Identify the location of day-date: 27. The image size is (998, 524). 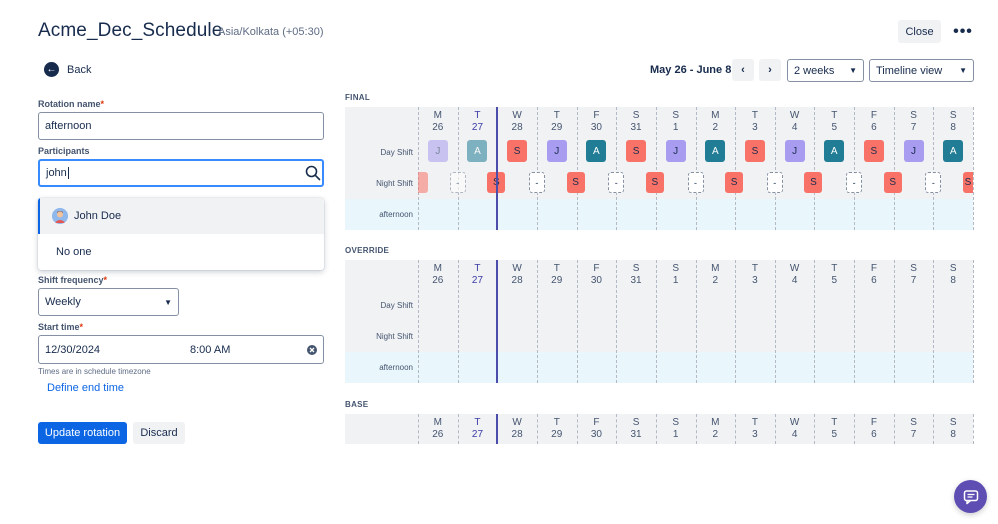
(477, 127).